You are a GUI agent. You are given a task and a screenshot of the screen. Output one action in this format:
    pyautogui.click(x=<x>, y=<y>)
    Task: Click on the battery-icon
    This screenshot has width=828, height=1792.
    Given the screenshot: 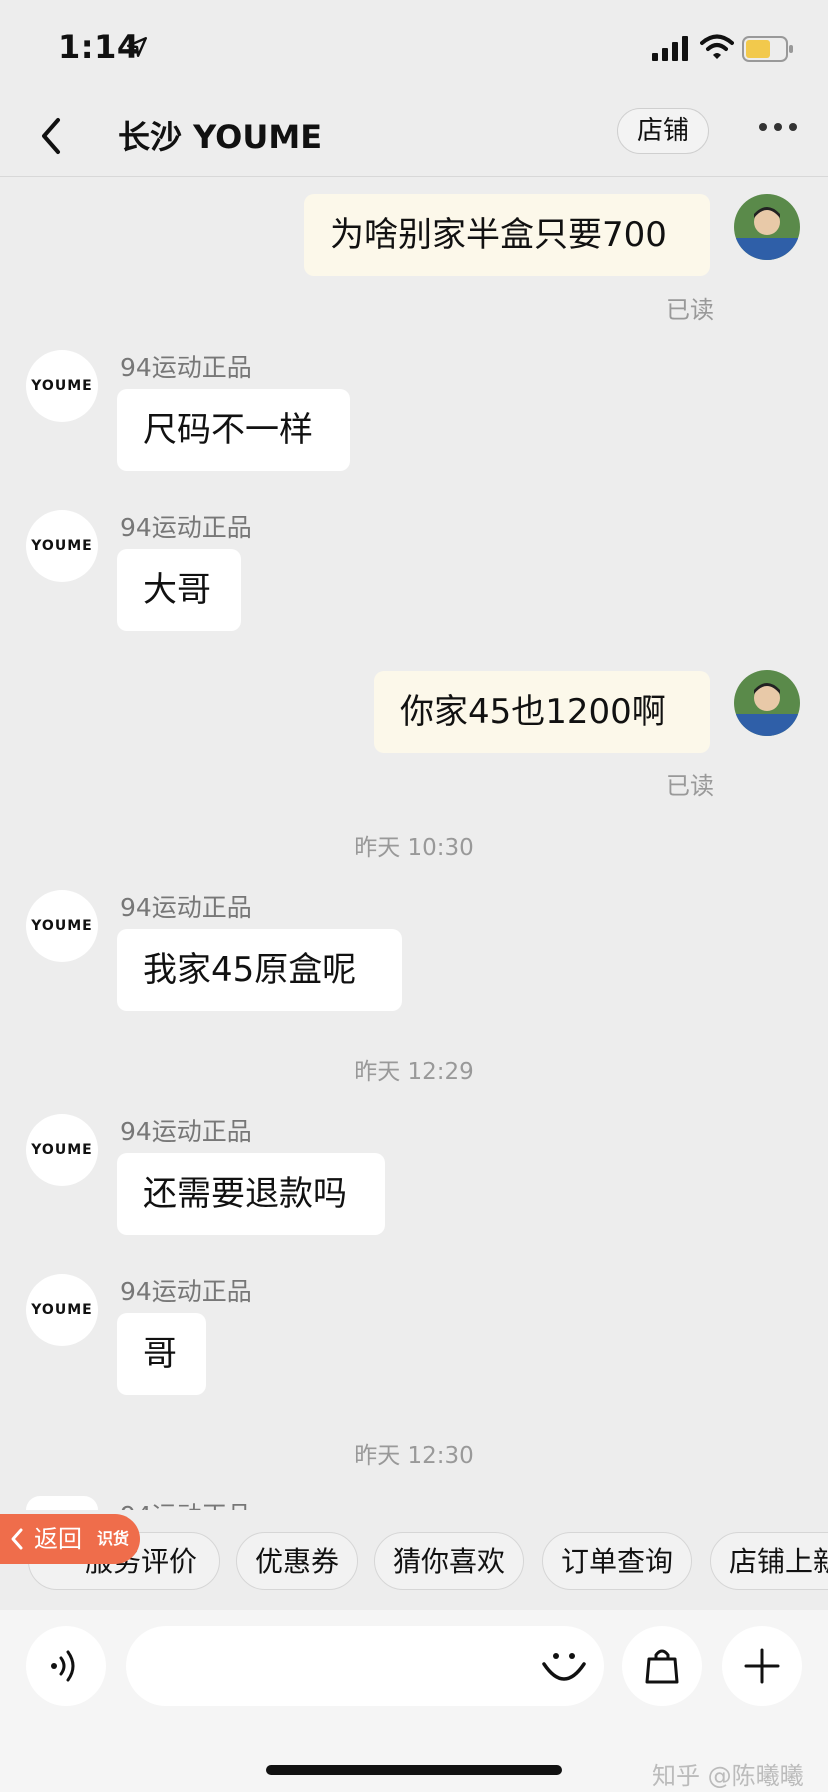 What is the action you would take?
    pyautogui.click(x=767, y=49)
    